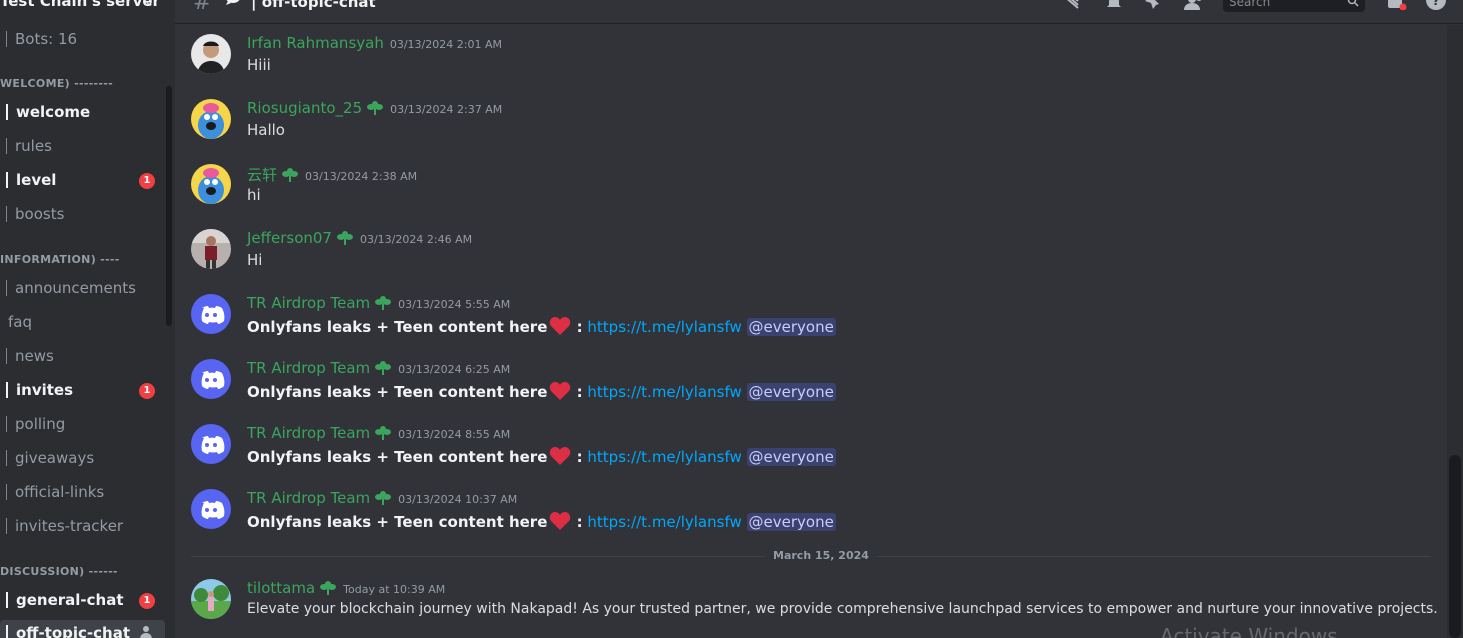  I want to click on username: tilottama, so click(281, 588).